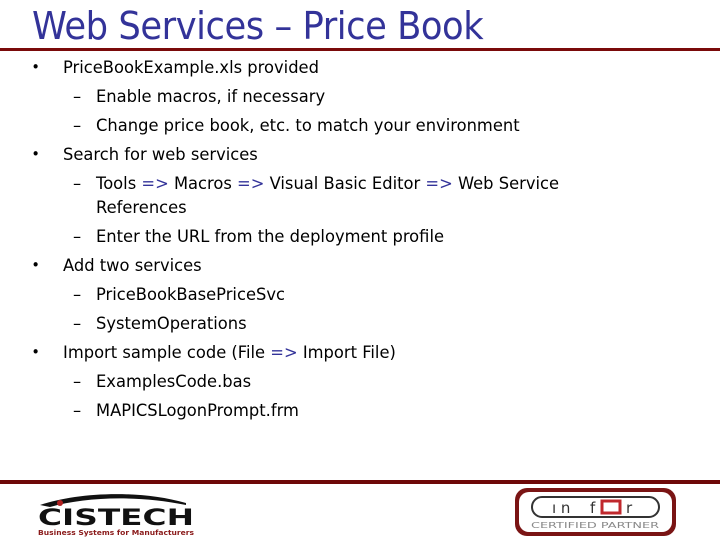  I want to click on bullet-text: Search for web services, so click(160, 155).